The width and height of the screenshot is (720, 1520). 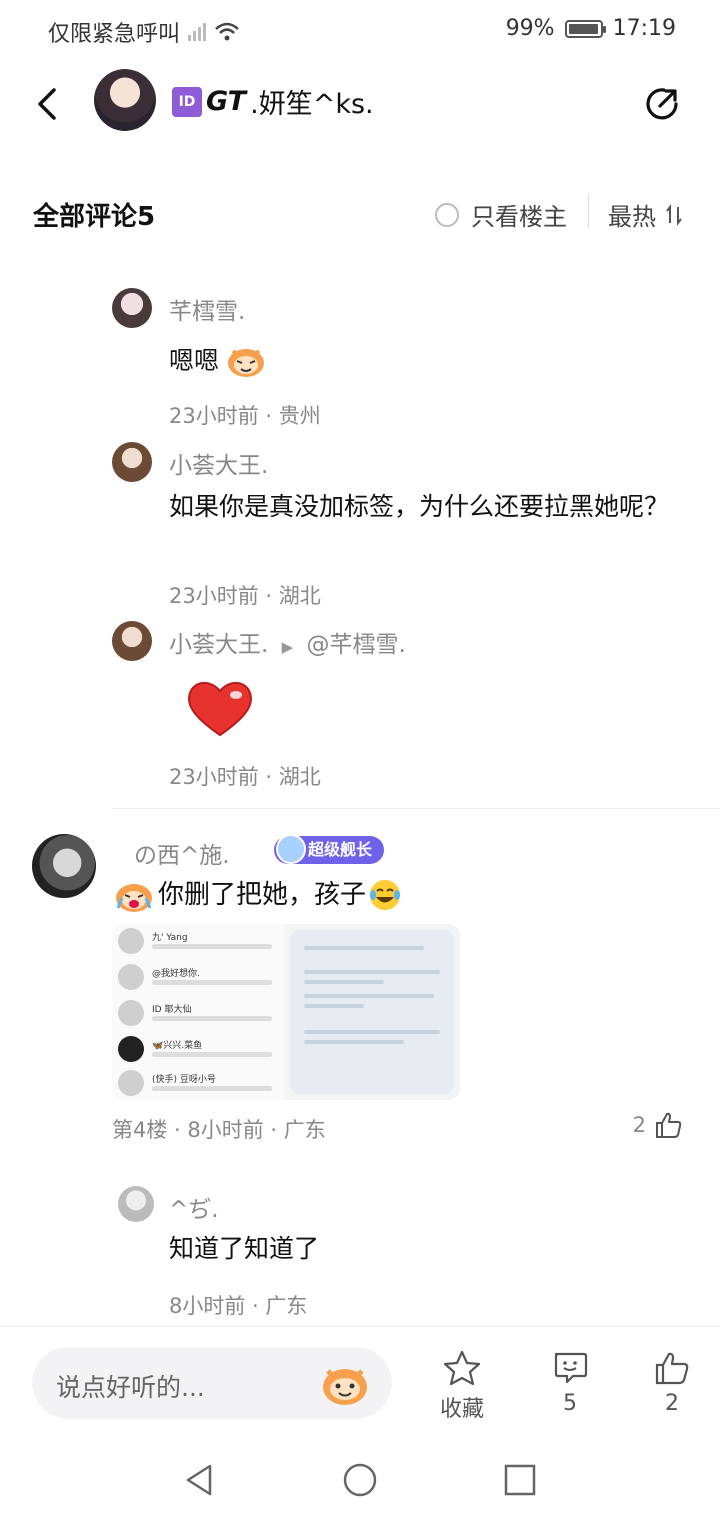 I want to click on battery-icon, so click(x=585, y=28).